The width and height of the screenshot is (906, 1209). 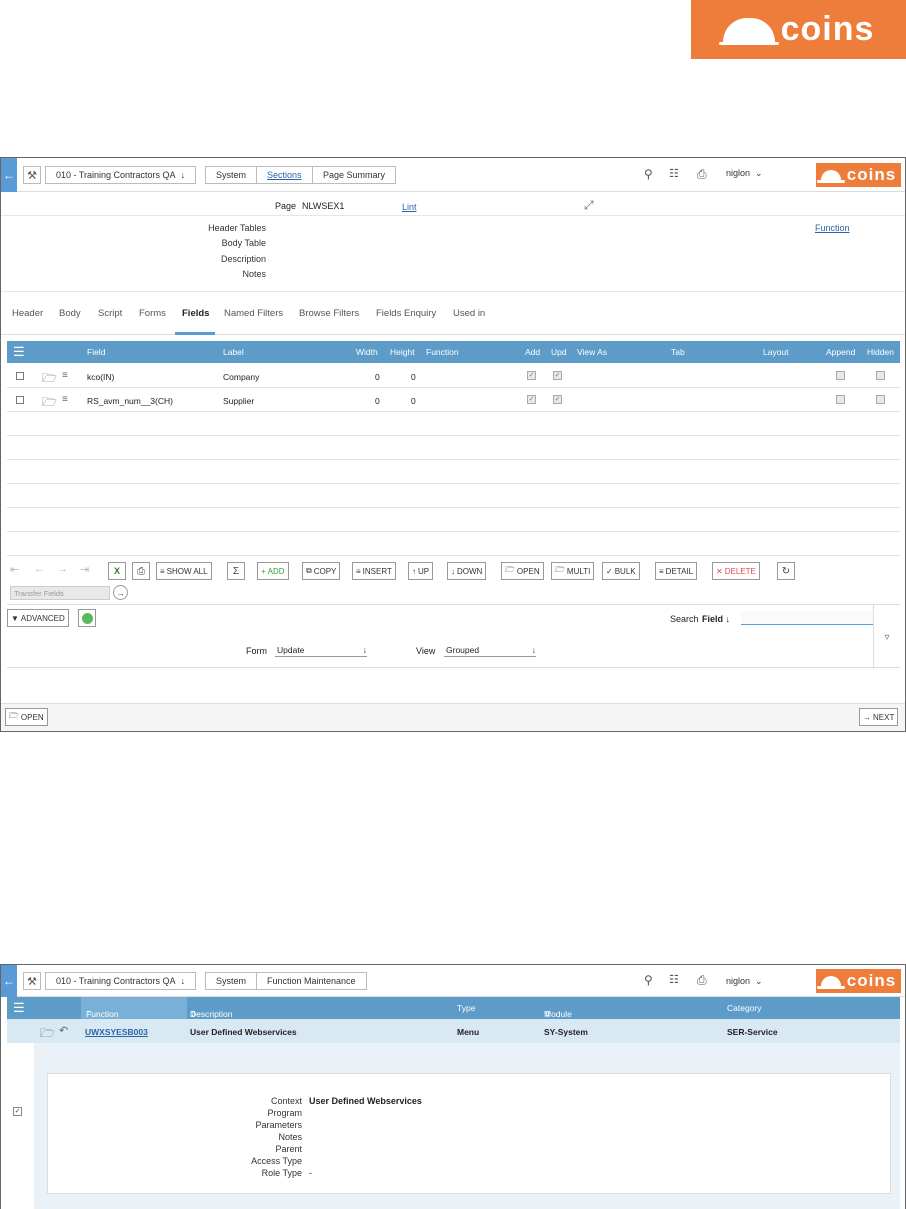 I want to click on col-label: Label, so click(x=233, y=352).